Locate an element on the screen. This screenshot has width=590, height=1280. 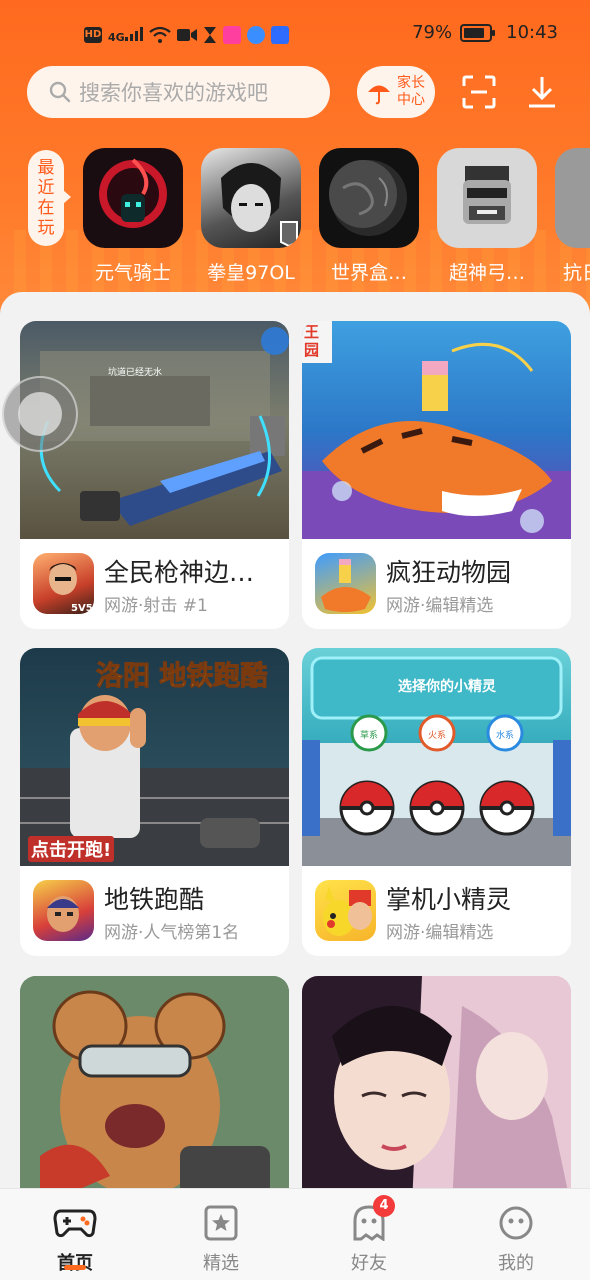
kof97ol-icon is located at coordinates (251, 198).